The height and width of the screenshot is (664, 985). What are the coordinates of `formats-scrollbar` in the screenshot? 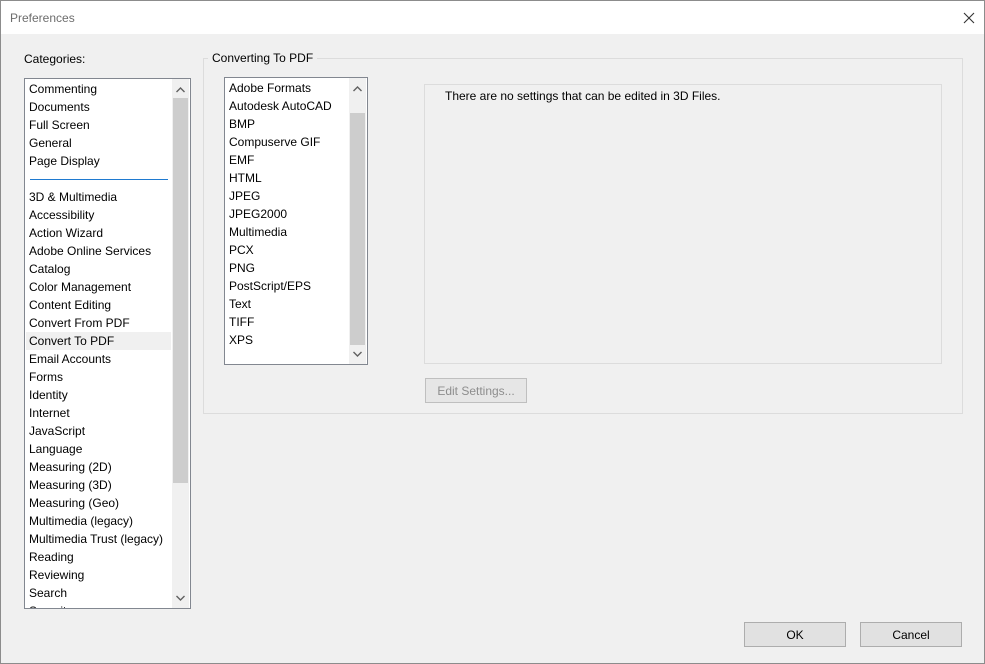 It's located at (357, 221).